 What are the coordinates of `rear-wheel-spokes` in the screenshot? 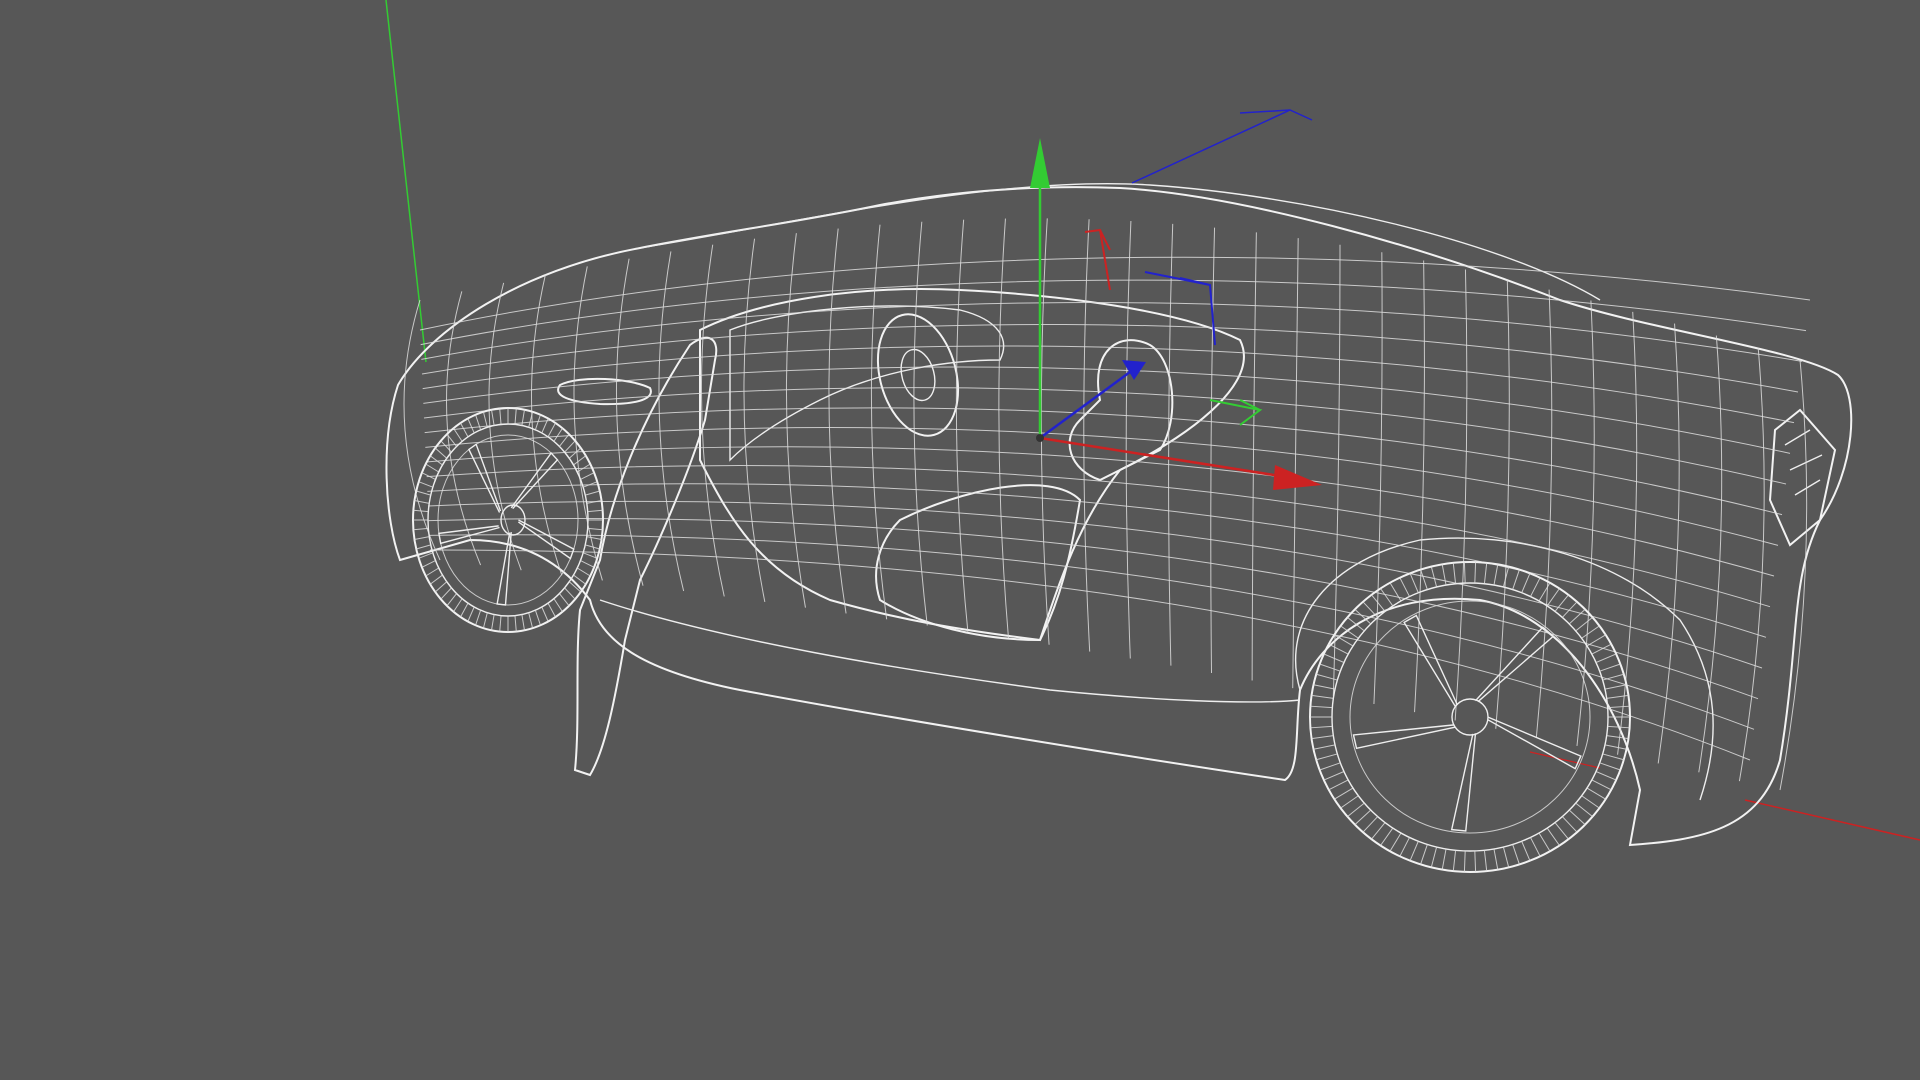 It's located at (1467, 723).